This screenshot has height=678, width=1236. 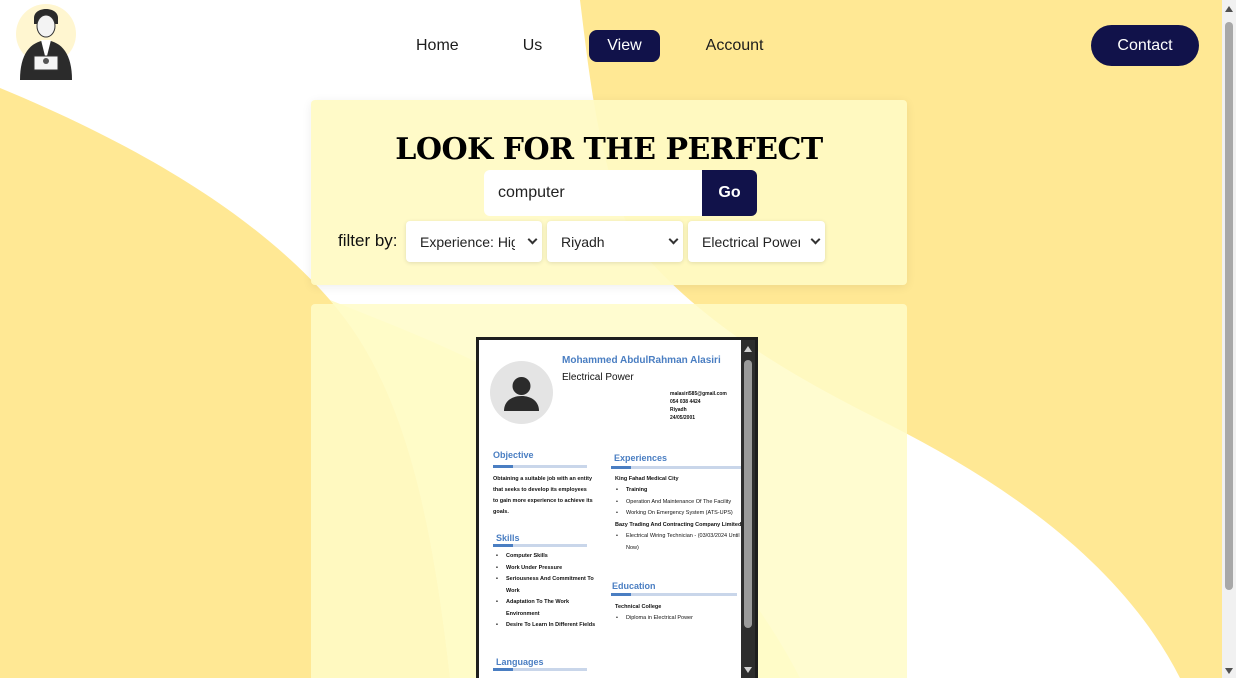 I want to click on cv-city: Riyadh, so click(x=678, y=410).